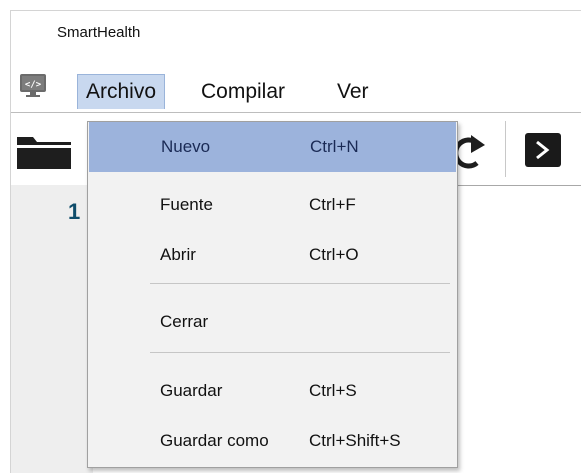 Image resolution: width=581 pixels, height=473 pixels. Describe the element at coordinates (178, 254) in the screenshot. I see `menu-item-label: Abrir` at that location.